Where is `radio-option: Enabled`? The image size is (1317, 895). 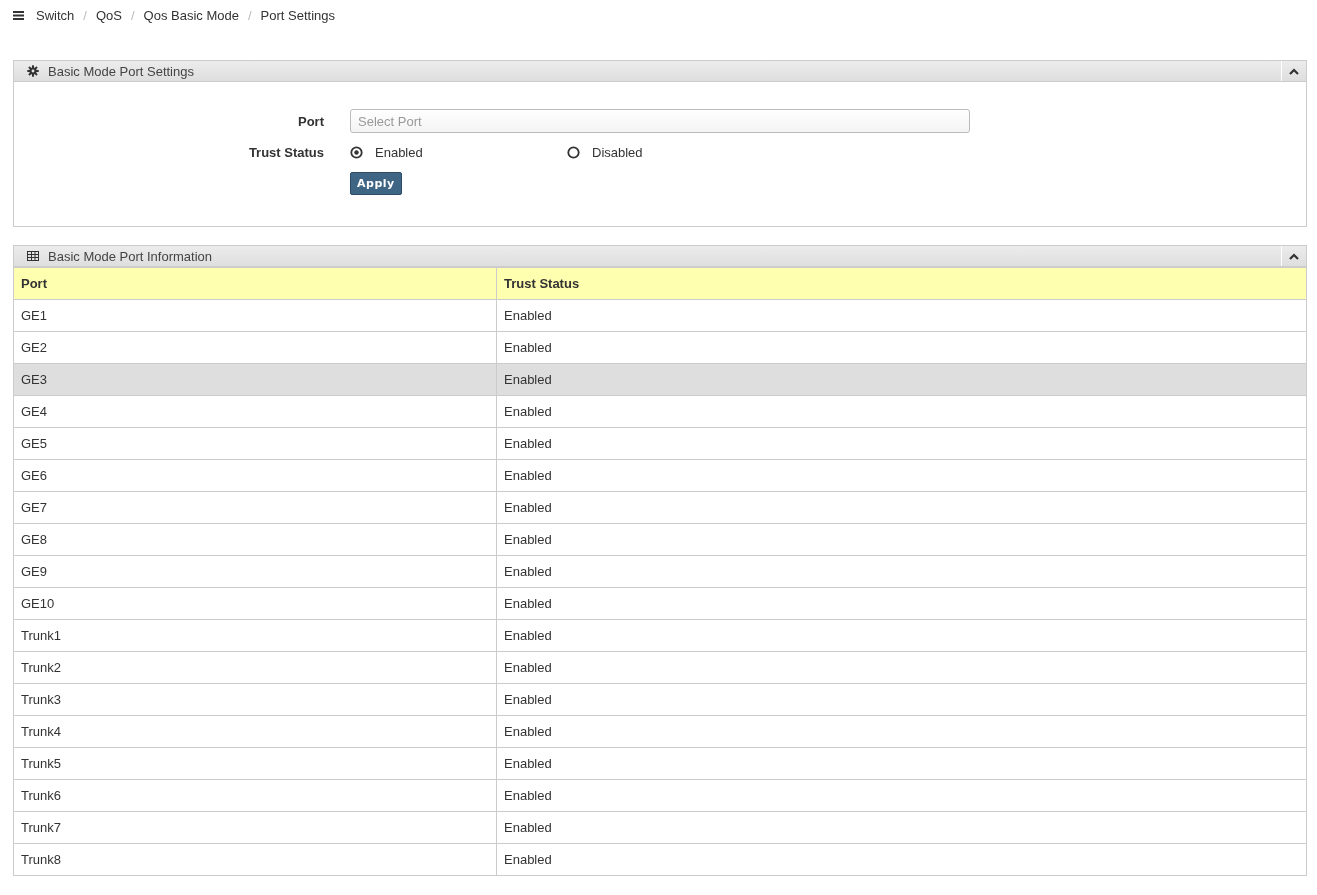 radio-option: Enabled is located at coordinates (458, 152).